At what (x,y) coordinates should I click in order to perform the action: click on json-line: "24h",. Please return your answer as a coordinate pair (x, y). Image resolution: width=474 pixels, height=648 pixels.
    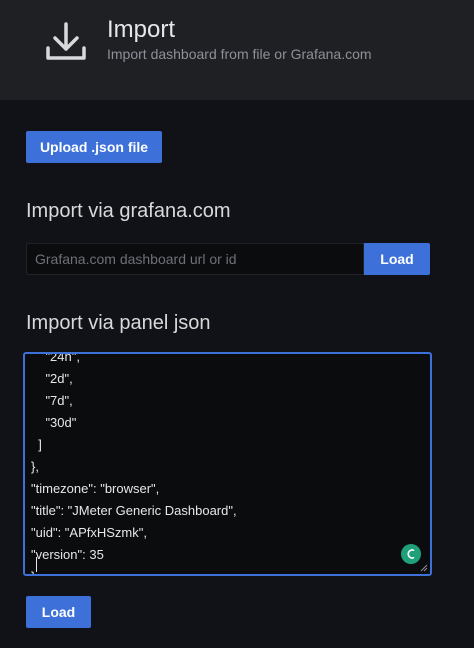
    Looking at the image, I should click on (55, 358).